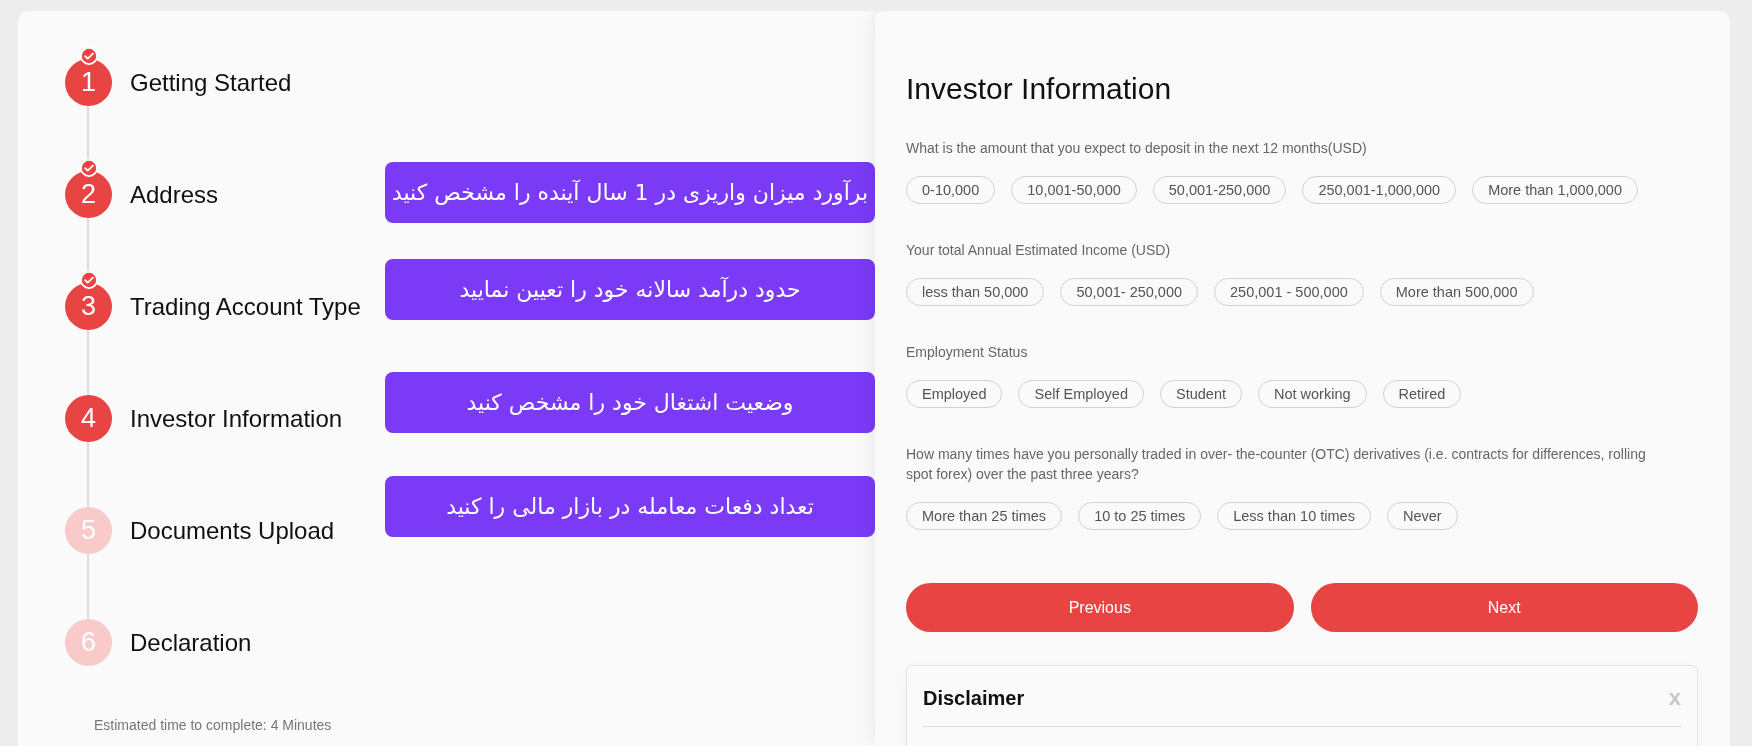  I want to click on next-button: Next, so click(1504, 607).